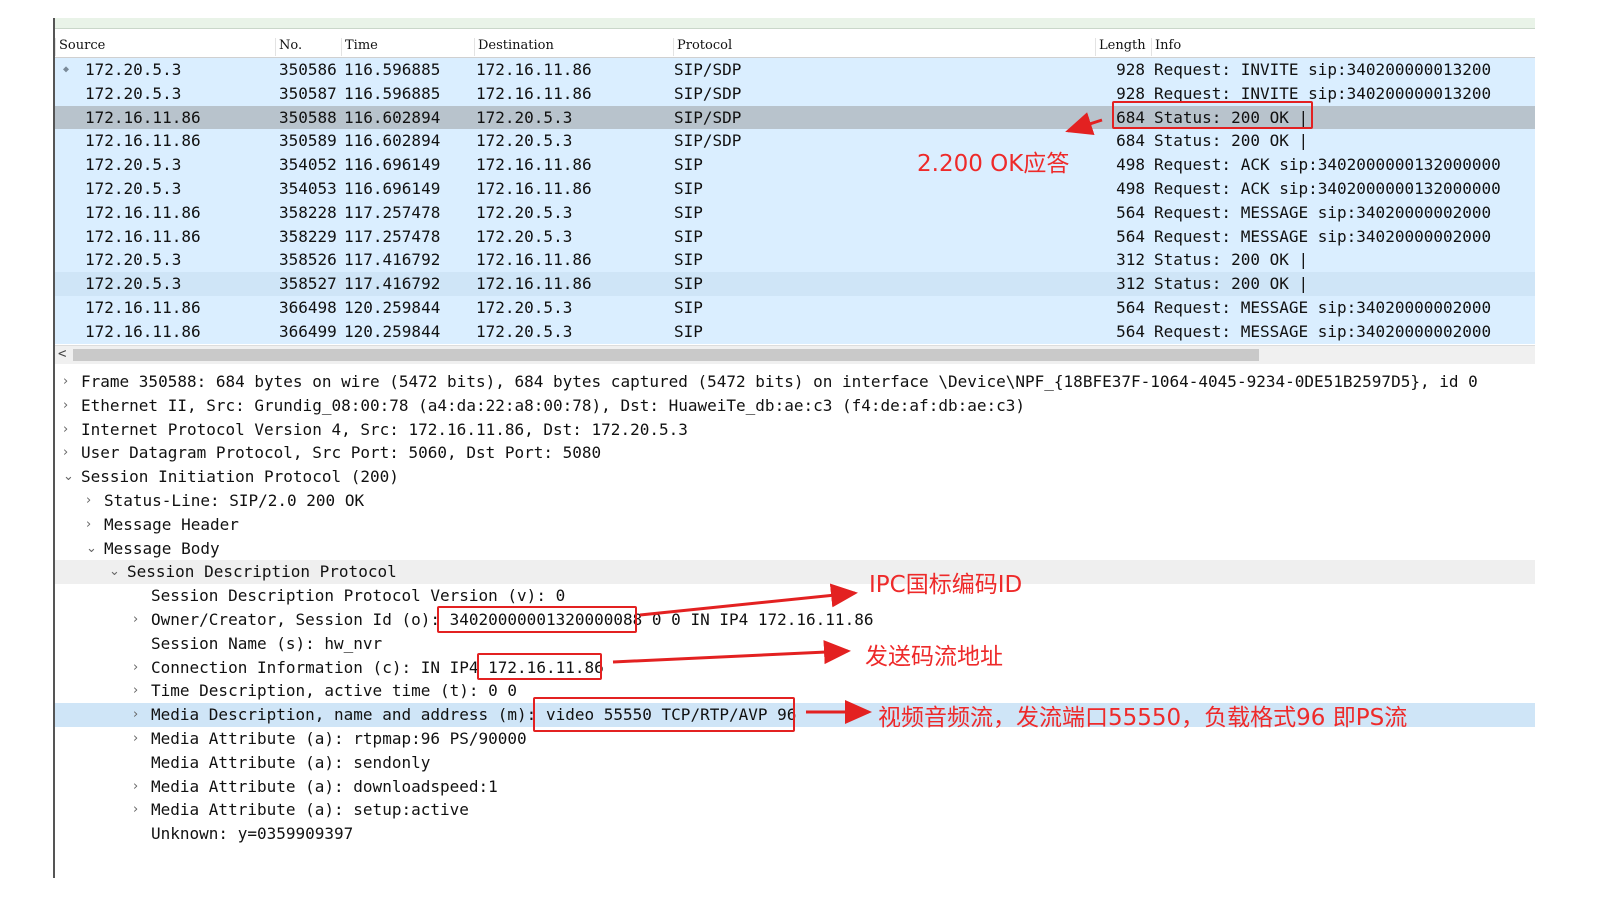 This screenshot has width=1600, height=900. Describe the element at coordinates (524, 141) in the screenshot. I see `packet-cell-destination: 172.20.5.3` at that location.